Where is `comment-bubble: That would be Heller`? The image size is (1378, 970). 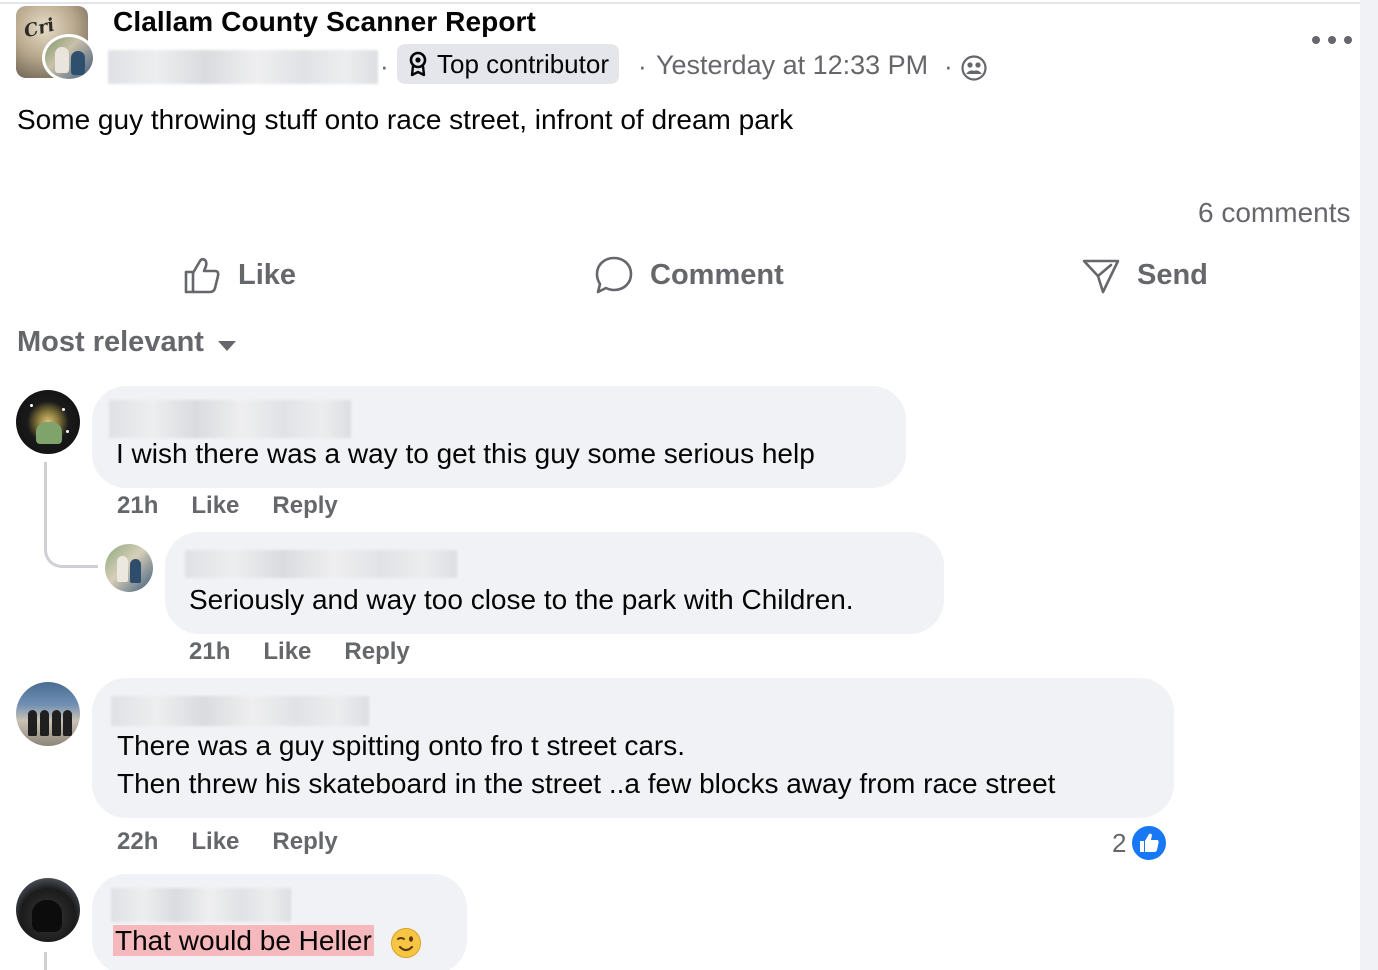 comment-bubble: That would be Heller is located at coordinates (279, 922).